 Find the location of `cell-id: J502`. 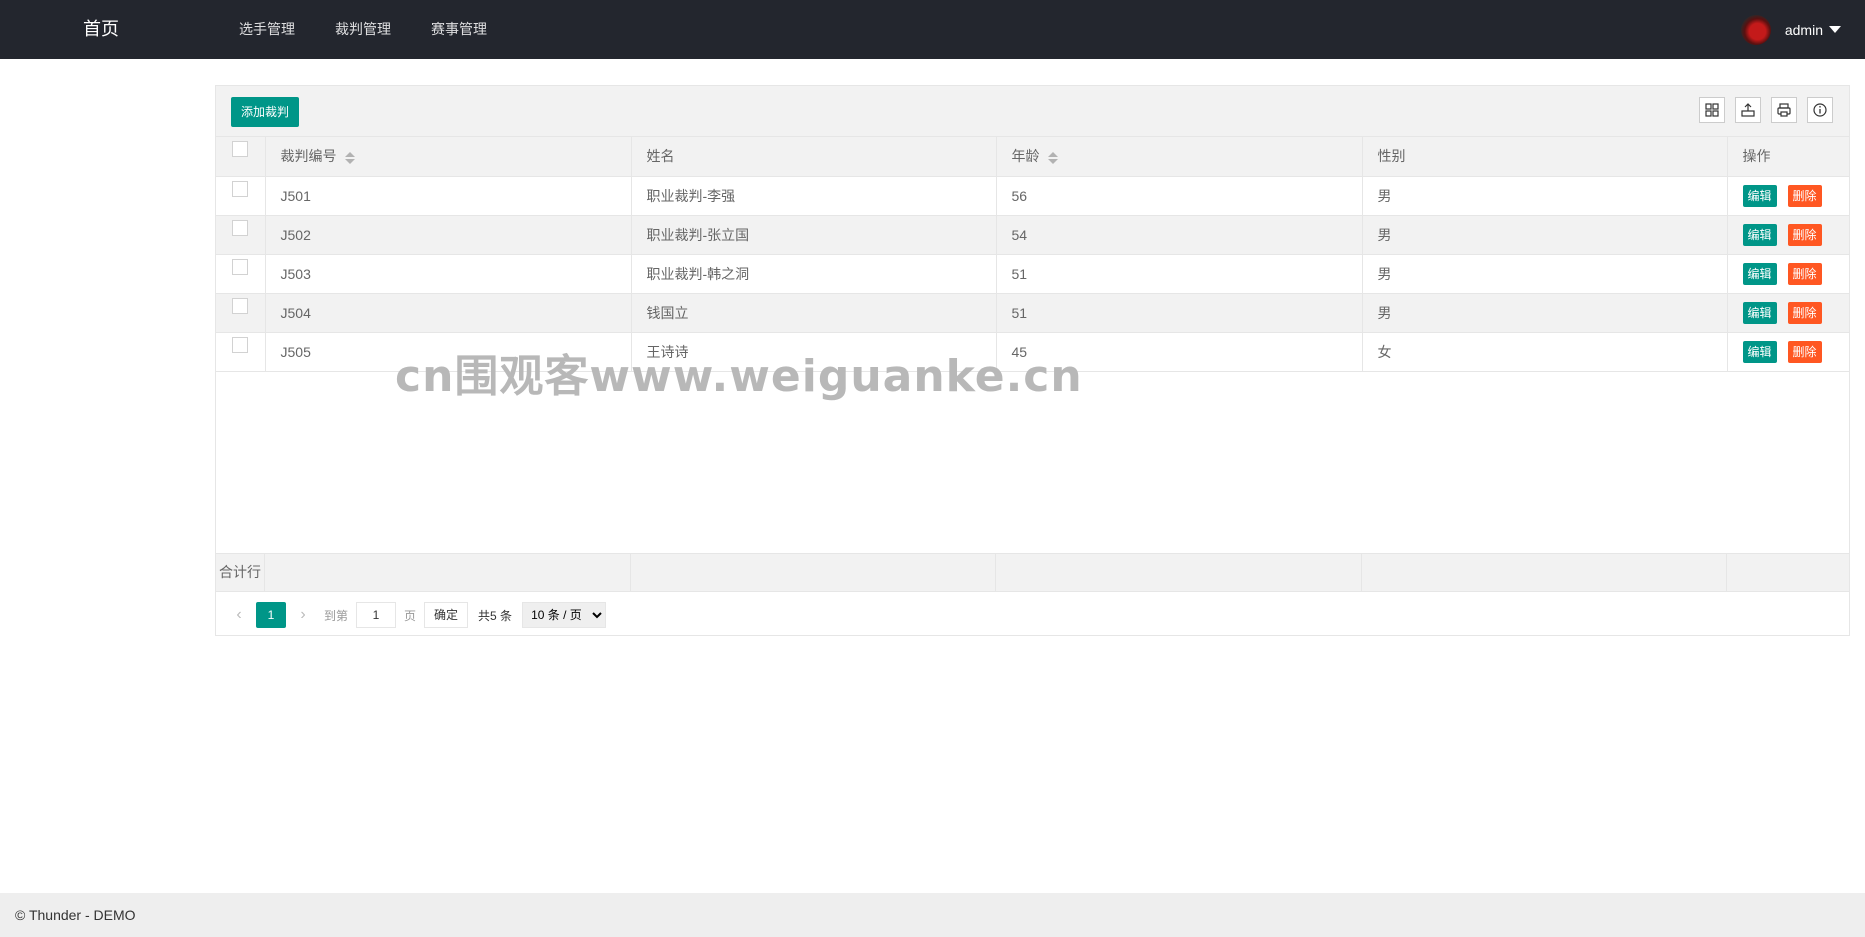

cell-id: J502 is located at coordinates (448, 235).